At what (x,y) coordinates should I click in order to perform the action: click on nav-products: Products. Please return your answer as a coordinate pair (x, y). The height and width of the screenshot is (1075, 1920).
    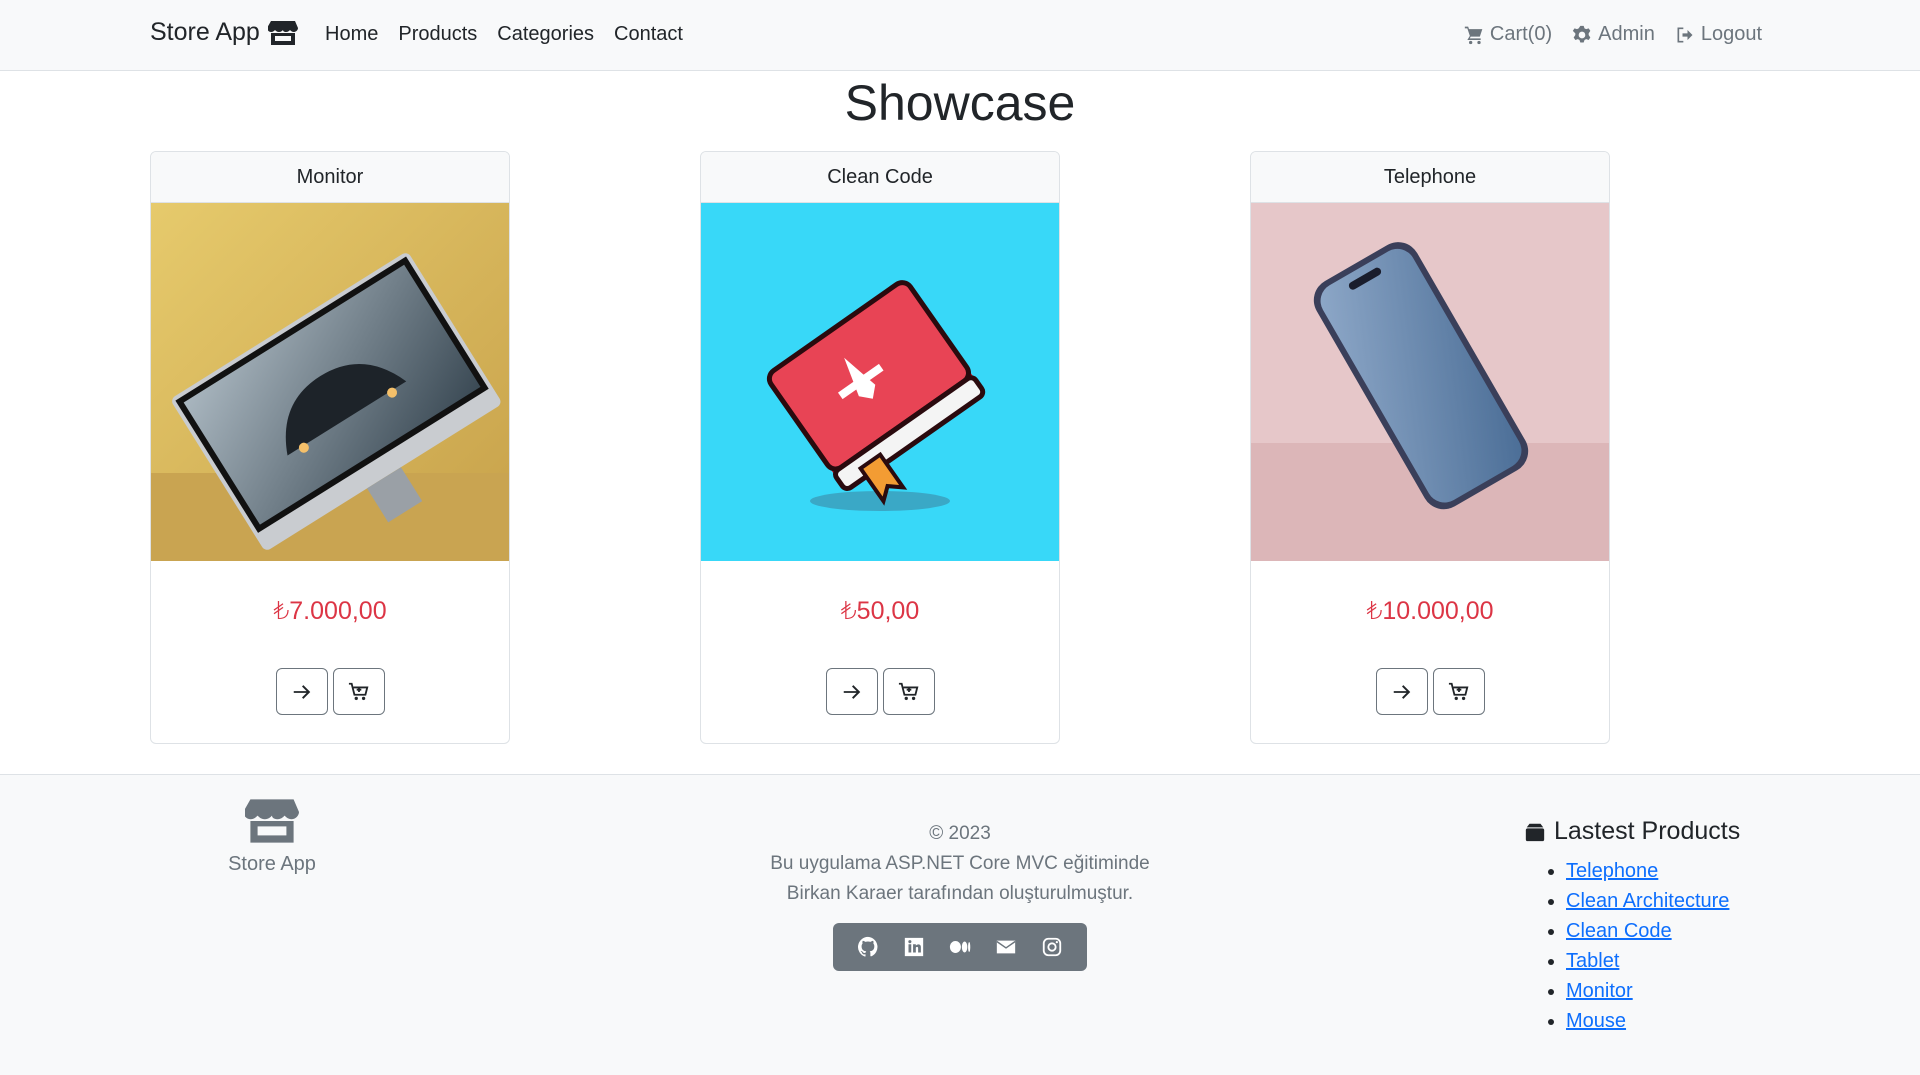
    Looking at the image, I should click on (437, 34).